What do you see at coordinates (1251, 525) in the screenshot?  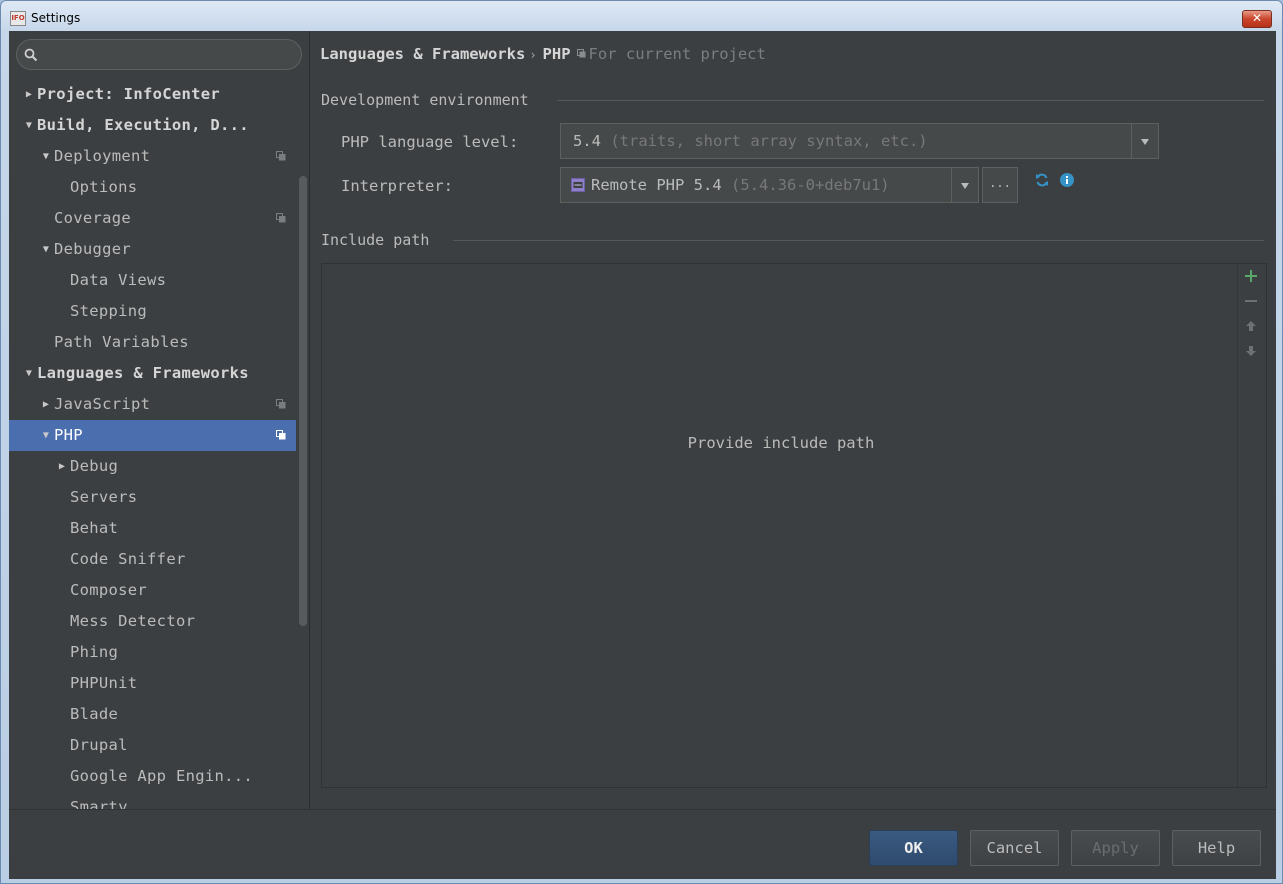 I see `include-path-toolbar` at bounding box center [1251, 525].